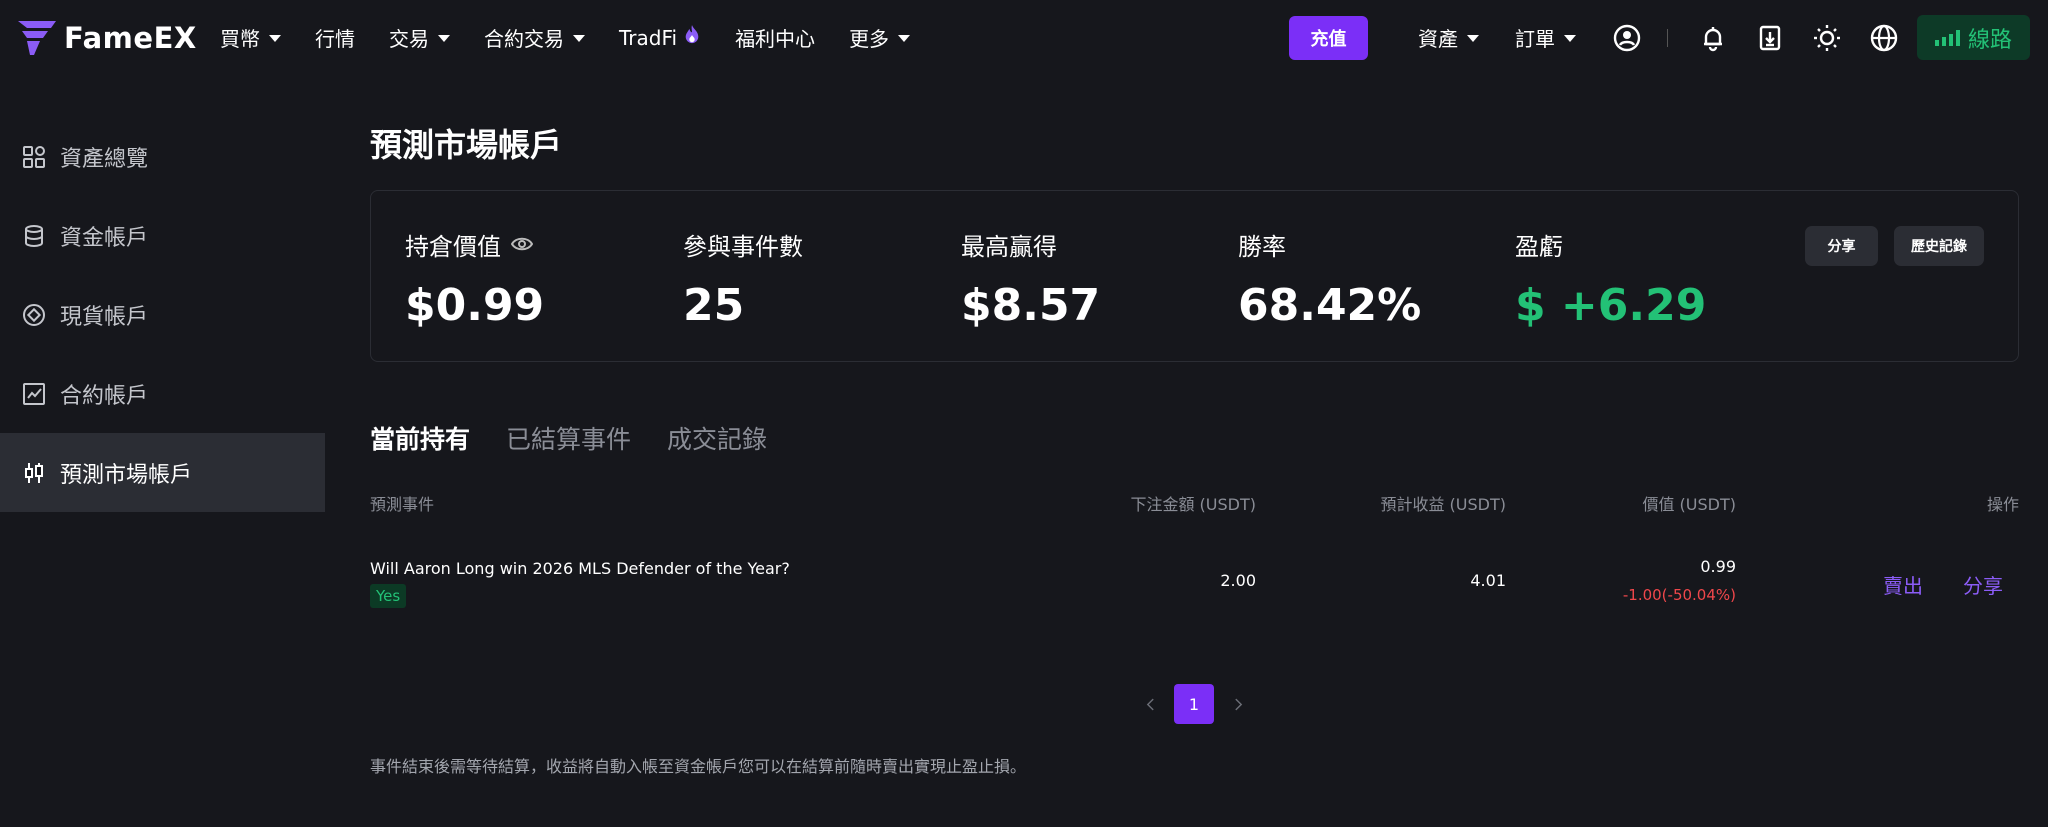 The image size is (2048, 827). I want to click on pagination: 1, so click(1194, 704).